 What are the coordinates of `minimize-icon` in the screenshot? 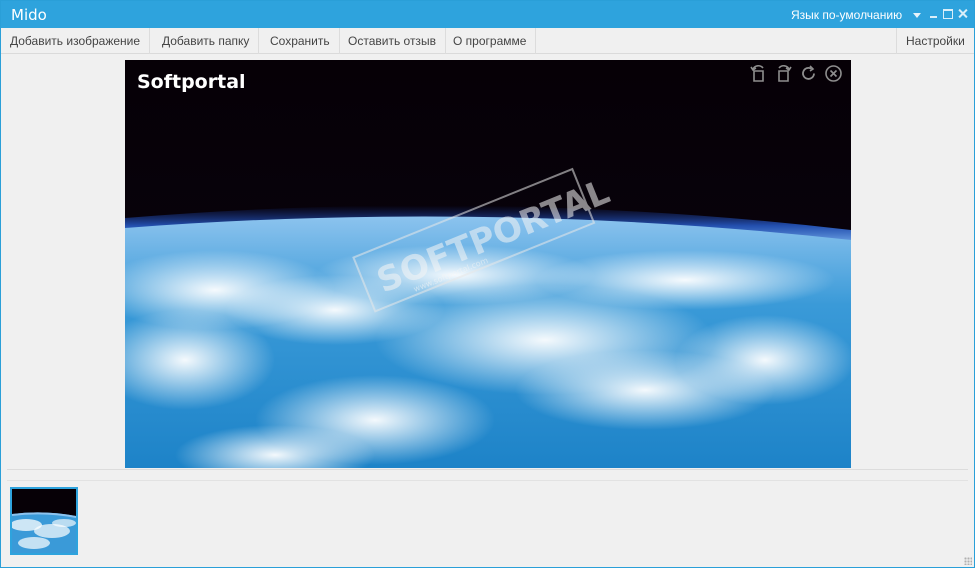 It's located at (934, 13).